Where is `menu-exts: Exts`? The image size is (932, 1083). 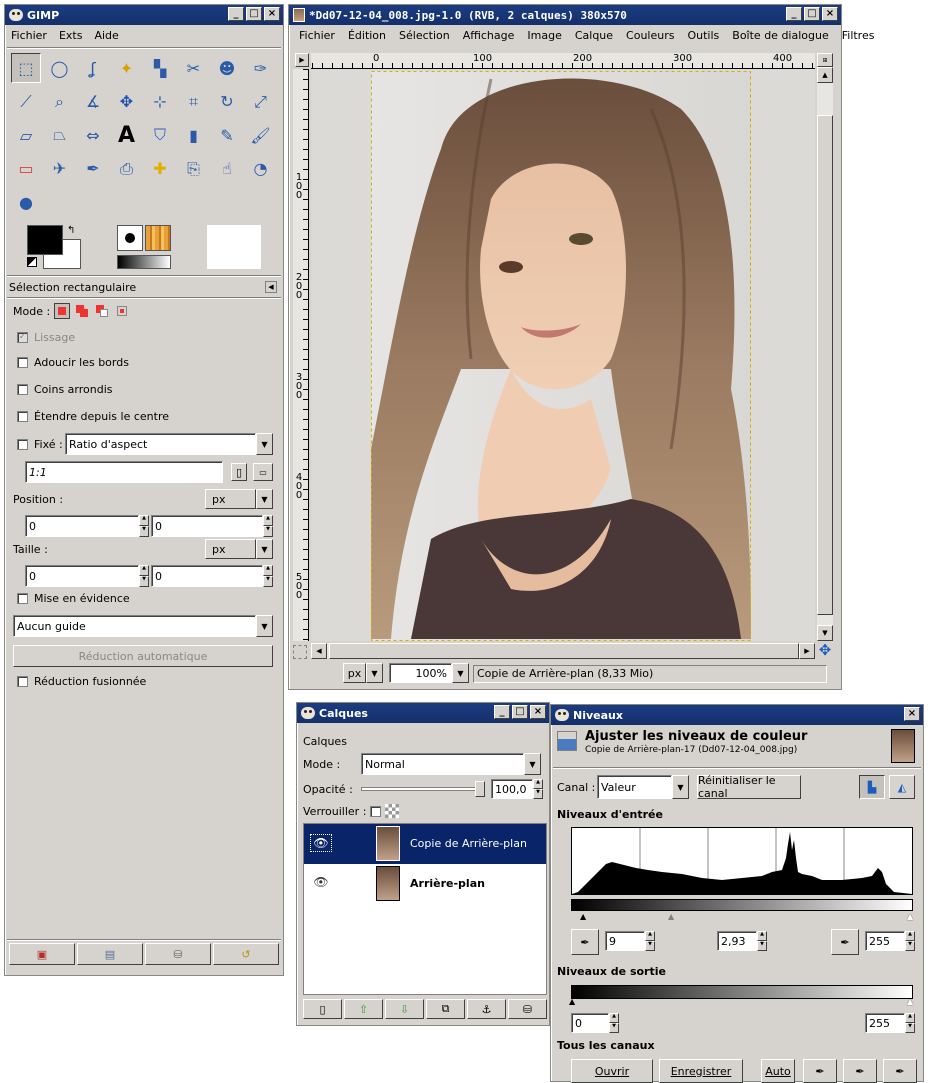 menu-exts: Exts is located at coordinates (71, 35).